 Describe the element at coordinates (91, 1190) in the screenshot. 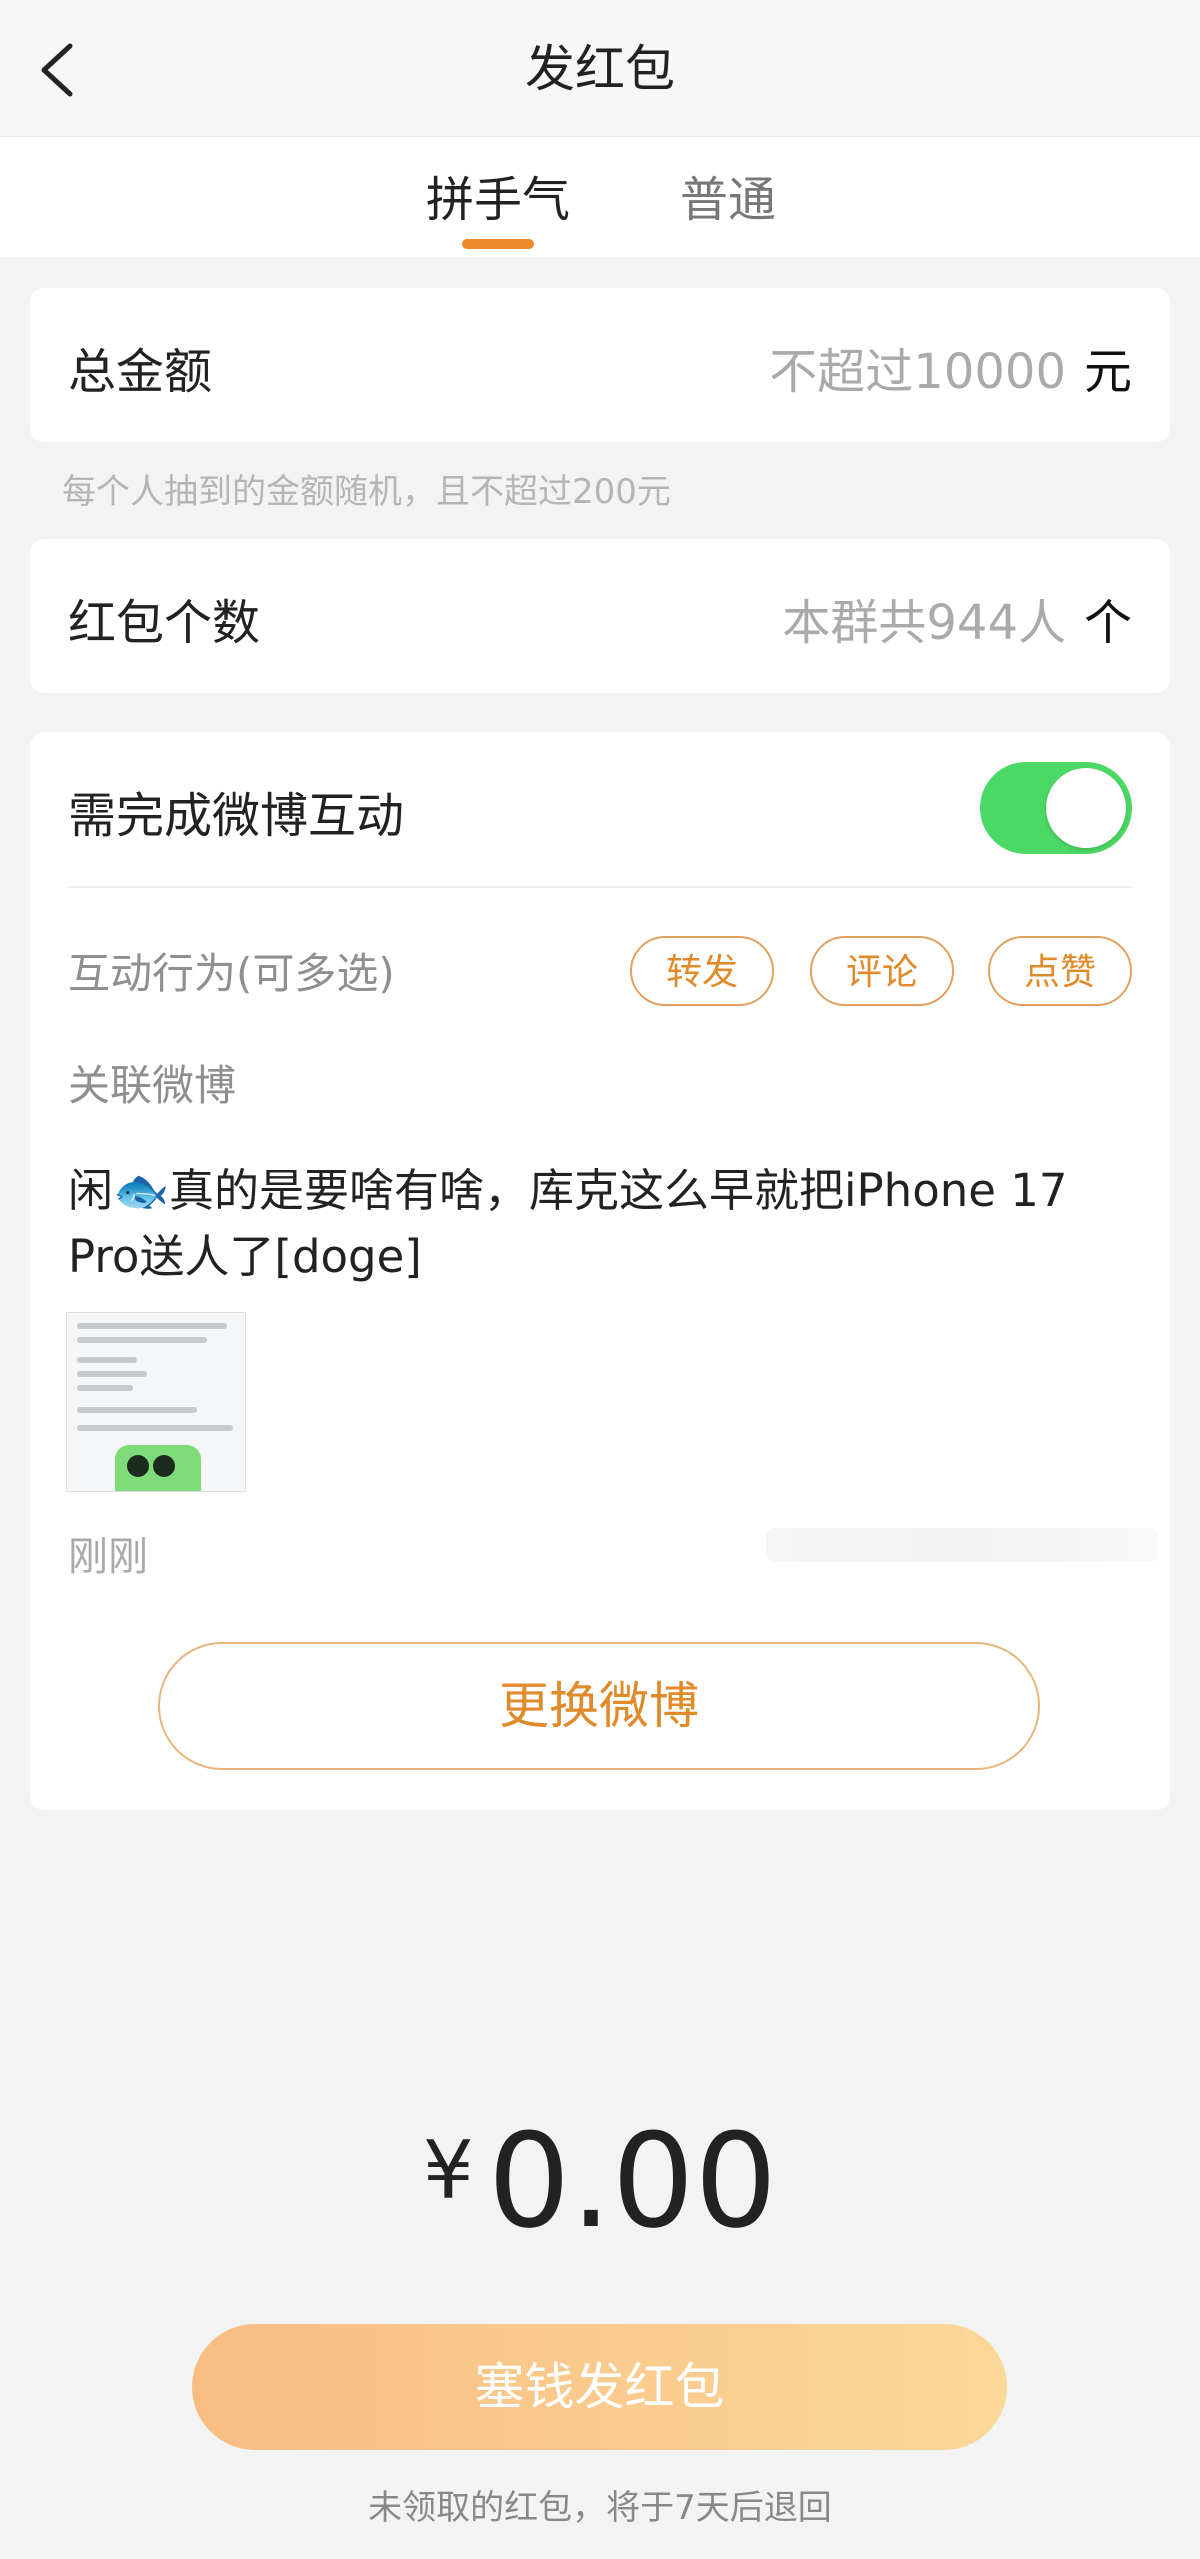

I see `post-text-before: 闲` at that location.